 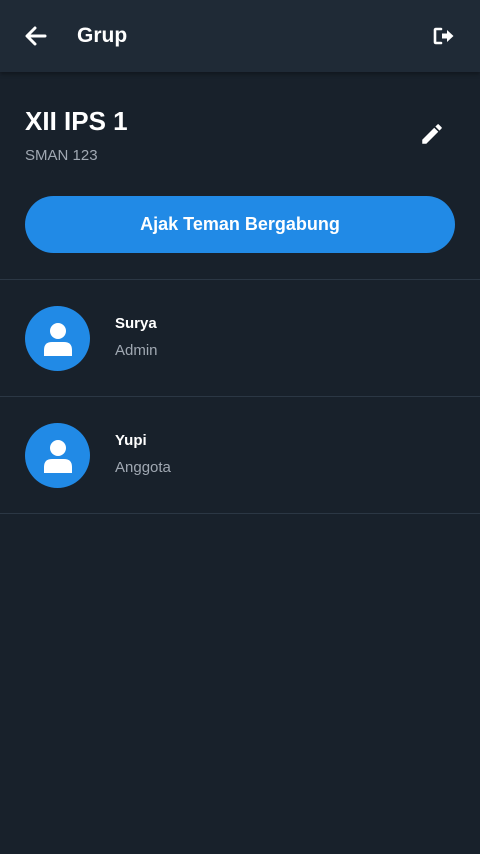 I want to click on member-row-surya: Surya Admin, so click(x=240, y=338).